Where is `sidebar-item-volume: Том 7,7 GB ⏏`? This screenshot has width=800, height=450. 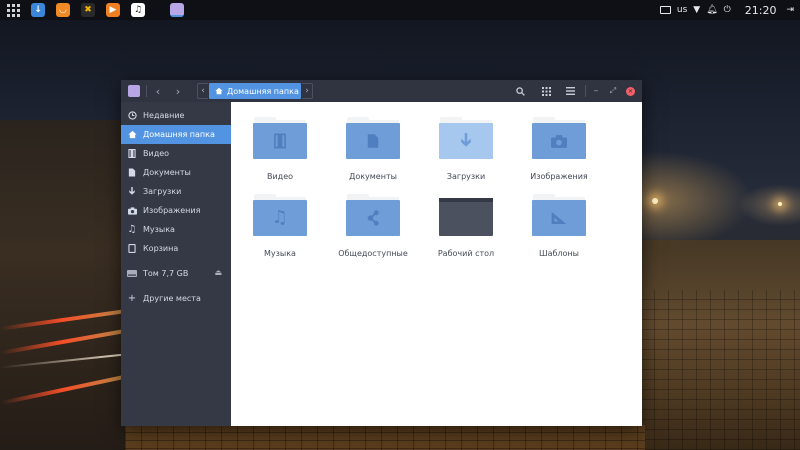 sidebar-item-volume: Том 7,7 GB ⏏ is located at coordinates (176, 273).